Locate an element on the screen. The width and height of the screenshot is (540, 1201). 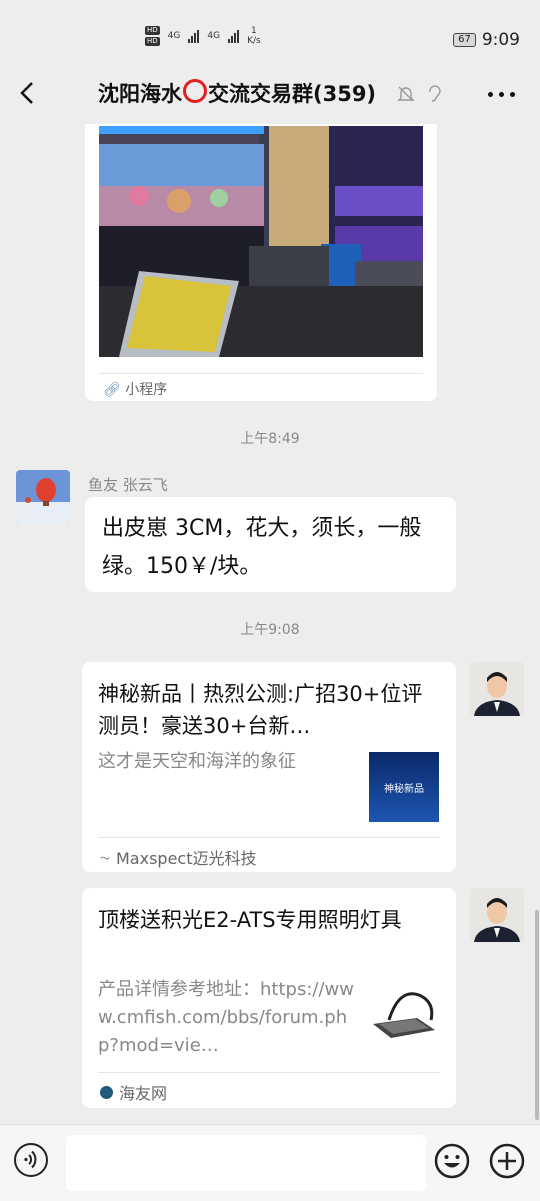
network-type-2: 4G is located at coordinates (214, 36).